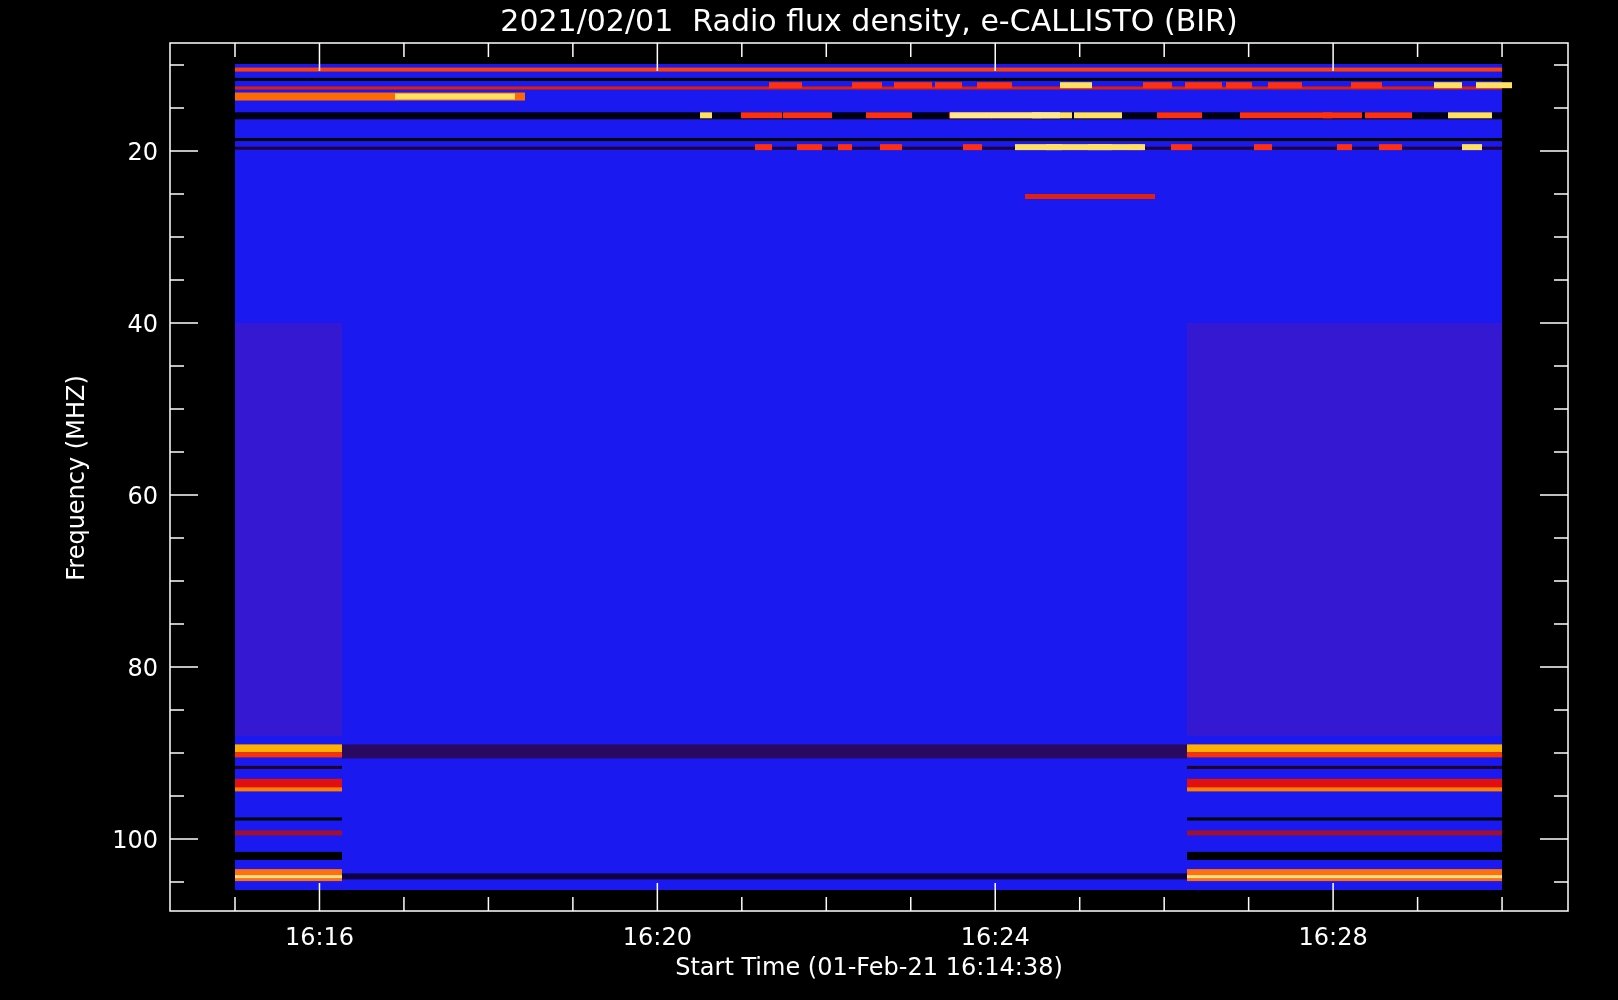 This screenshot has height=1000, width=1618. I want to click on y-tick-label: 100, so click(135, 840).